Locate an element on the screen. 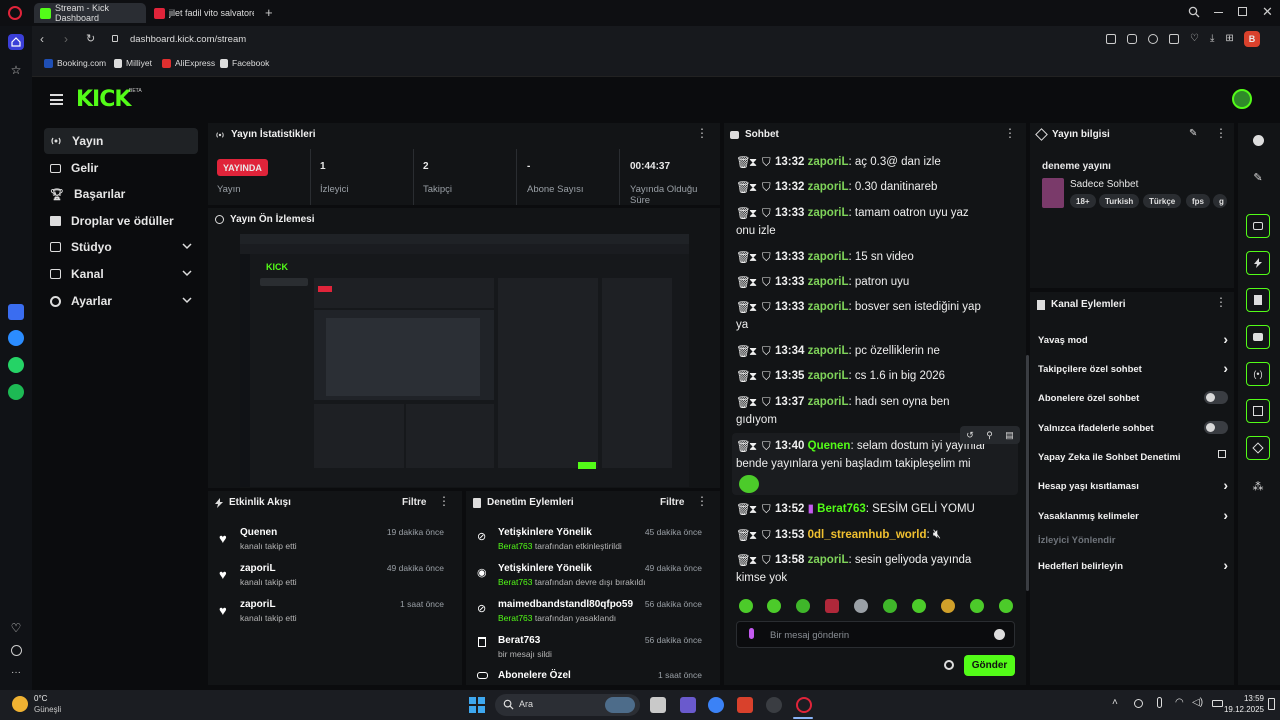  tab-youtube: jilet fadil vito salvatore - Y is located at coordinates (204, 13).